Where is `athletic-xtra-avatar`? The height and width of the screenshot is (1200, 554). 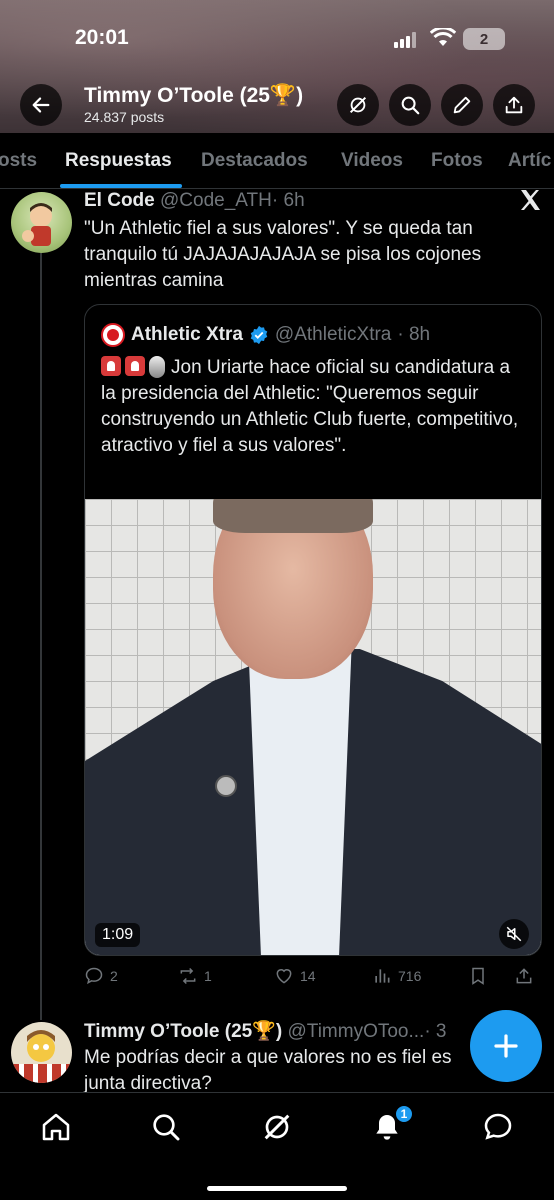 athletic-xtra-avatar is located at coordinates (113, 335).